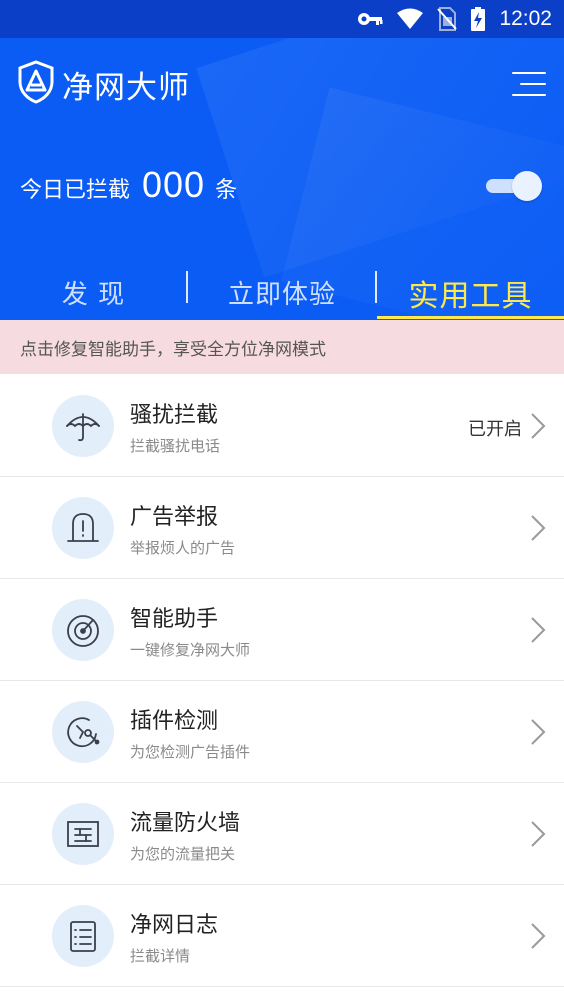 This screenshot has width=564, height=1002. Describe the element at coordinates (190, 752) in the screenshot. I see `item-subtitle: 为您检测广告插件` at that location.